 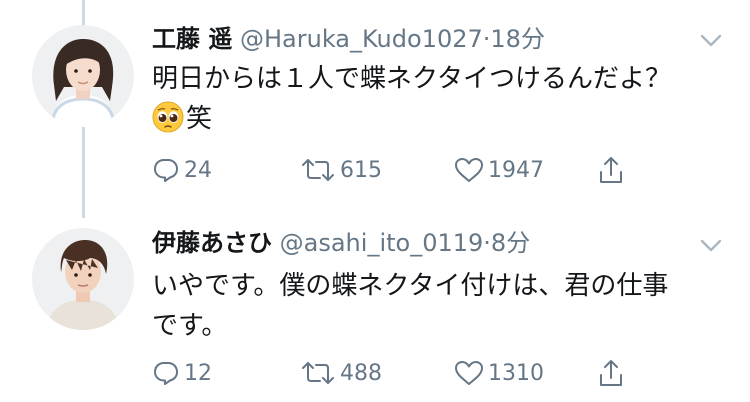 What do you see at coordinates (382, 243) in the screenshot?
I see `user-handle: @asahi_ito_0119` at bounding box center [382, 243].